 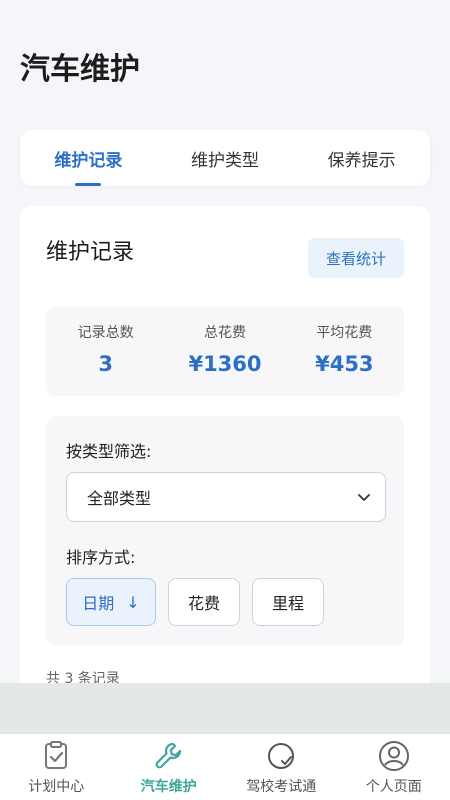 I want to click on nav-plan-center: 计划中心, so click(x=56, y=767).